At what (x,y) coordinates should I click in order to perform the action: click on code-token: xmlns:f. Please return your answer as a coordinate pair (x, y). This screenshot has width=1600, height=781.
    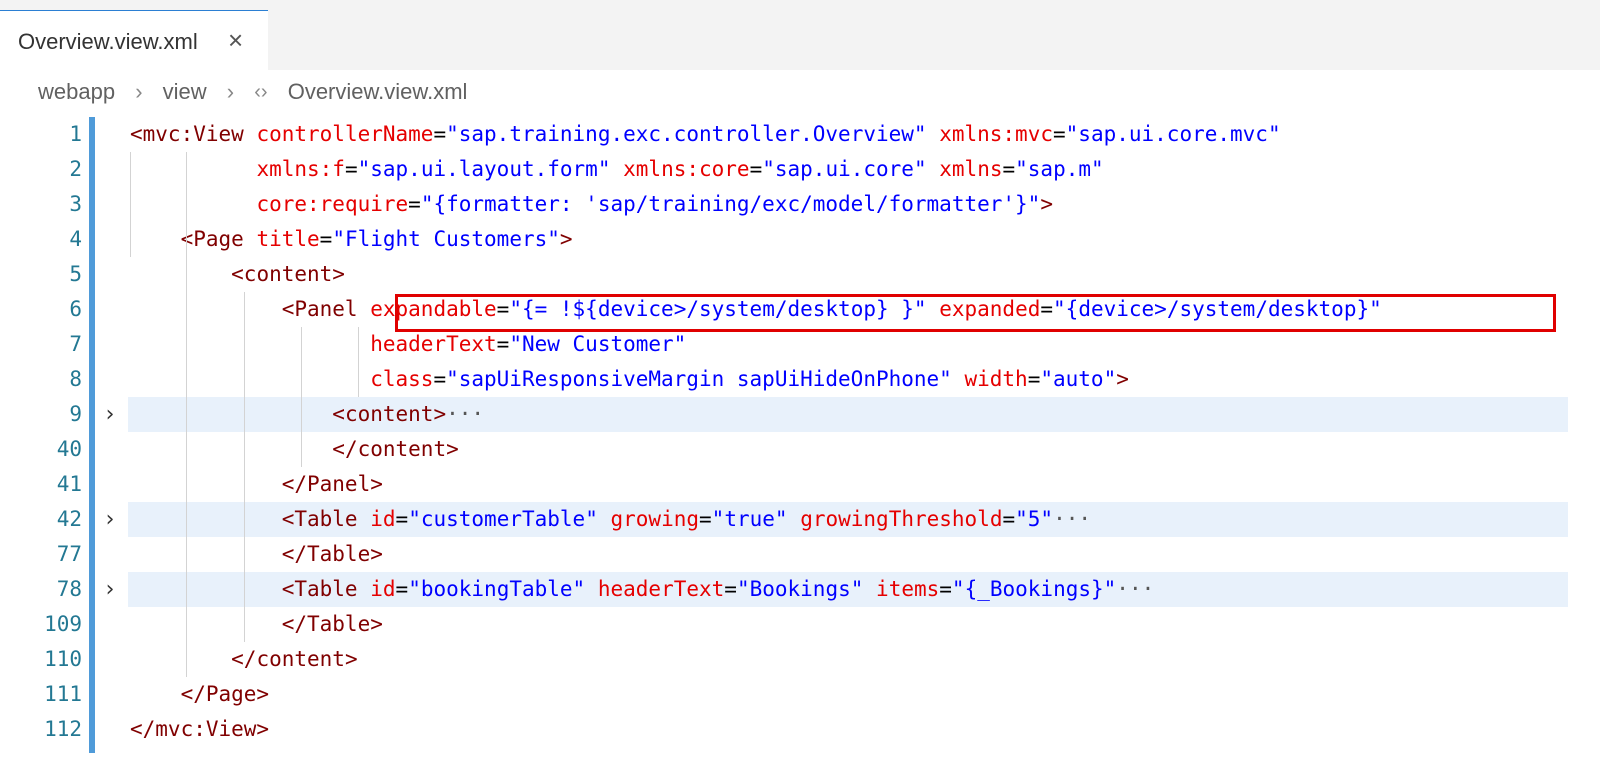
    Looking at the image, I should click on (300, 169).